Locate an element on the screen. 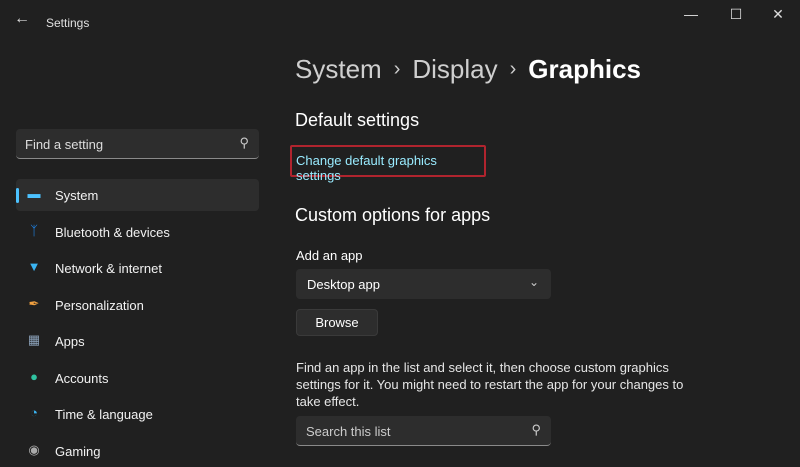 The height and width of the screenshot is (467, 800). sidebar-item-personalization: ✒ Personalization is located at coordinates (137, 305).